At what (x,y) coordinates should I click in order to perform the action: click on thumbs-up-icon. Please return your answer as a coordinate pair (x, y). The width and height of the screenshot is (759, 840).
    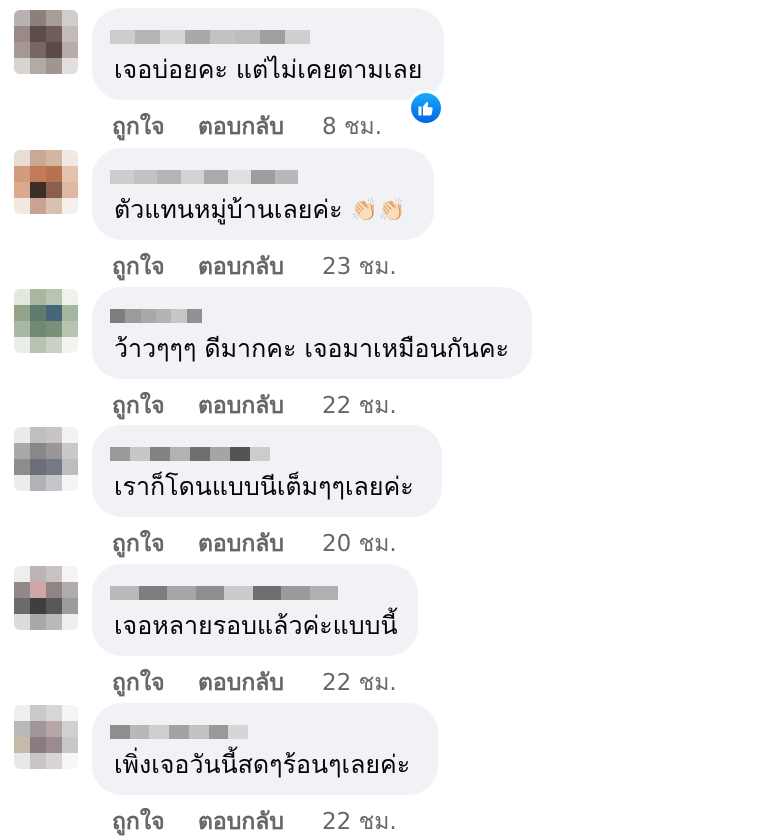
    Looking at the image, I should click on (426, 108).